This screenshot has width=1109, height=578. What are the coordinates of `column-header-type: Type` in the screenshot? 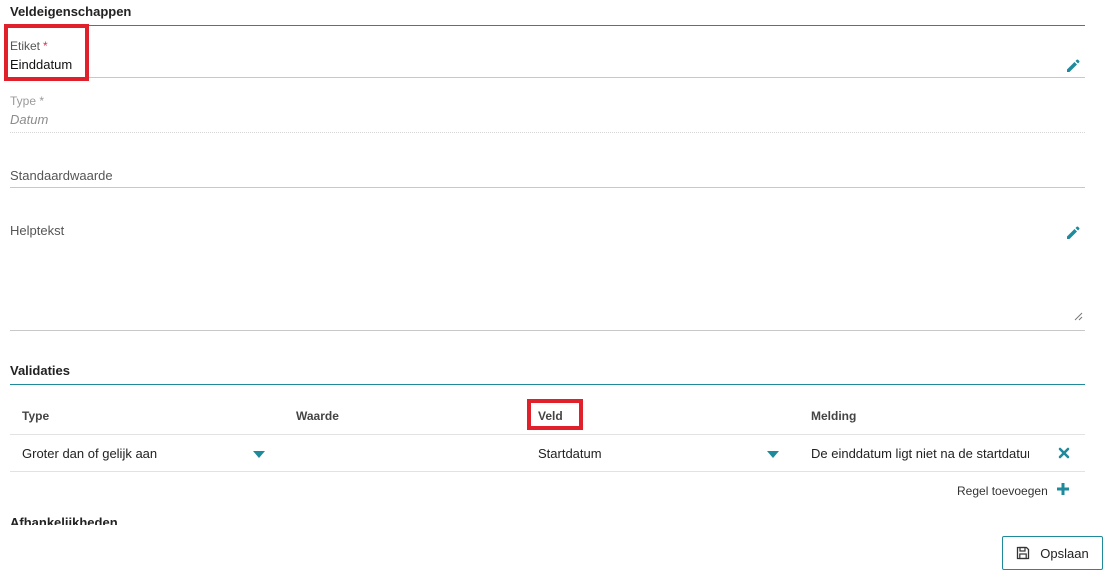 It's located at (36, 416).